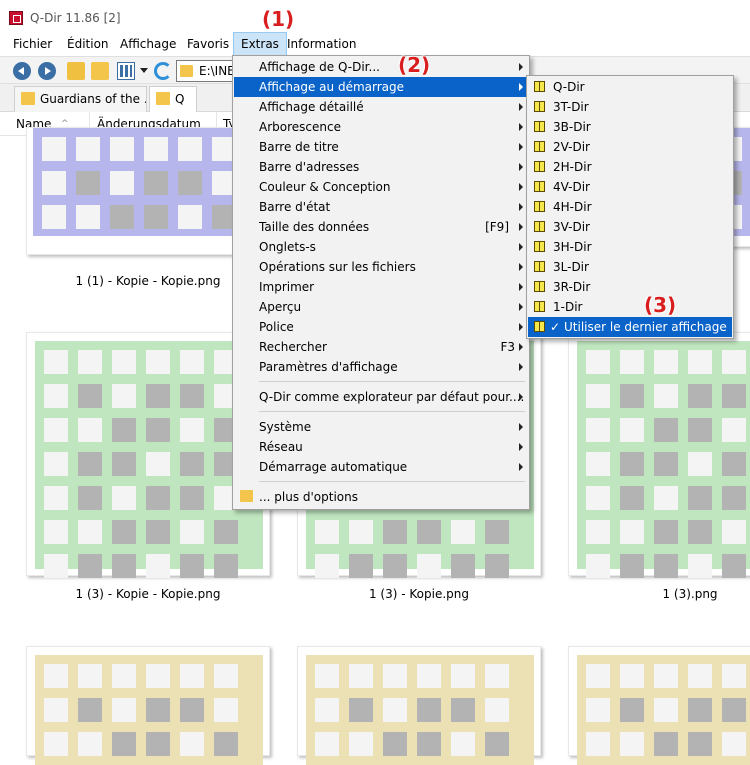 This screenshot has width=750, height=765. Describe the element at coordinates (206, 71) in the screenshot. I see `address-bar: E:\INE` at that location.